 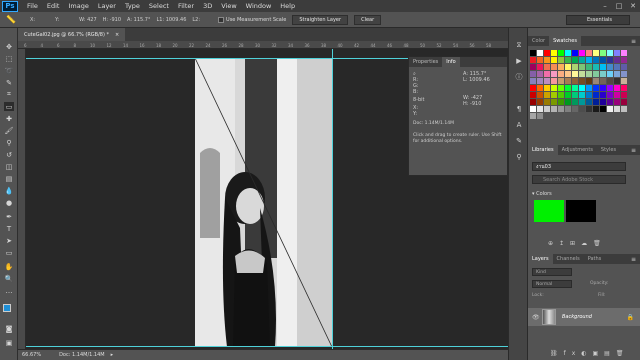 What do you see at coordinates (9, 130) in the screenshot?
I see `brush-tool-icon: 🖌` at bounding box center [9, 130].